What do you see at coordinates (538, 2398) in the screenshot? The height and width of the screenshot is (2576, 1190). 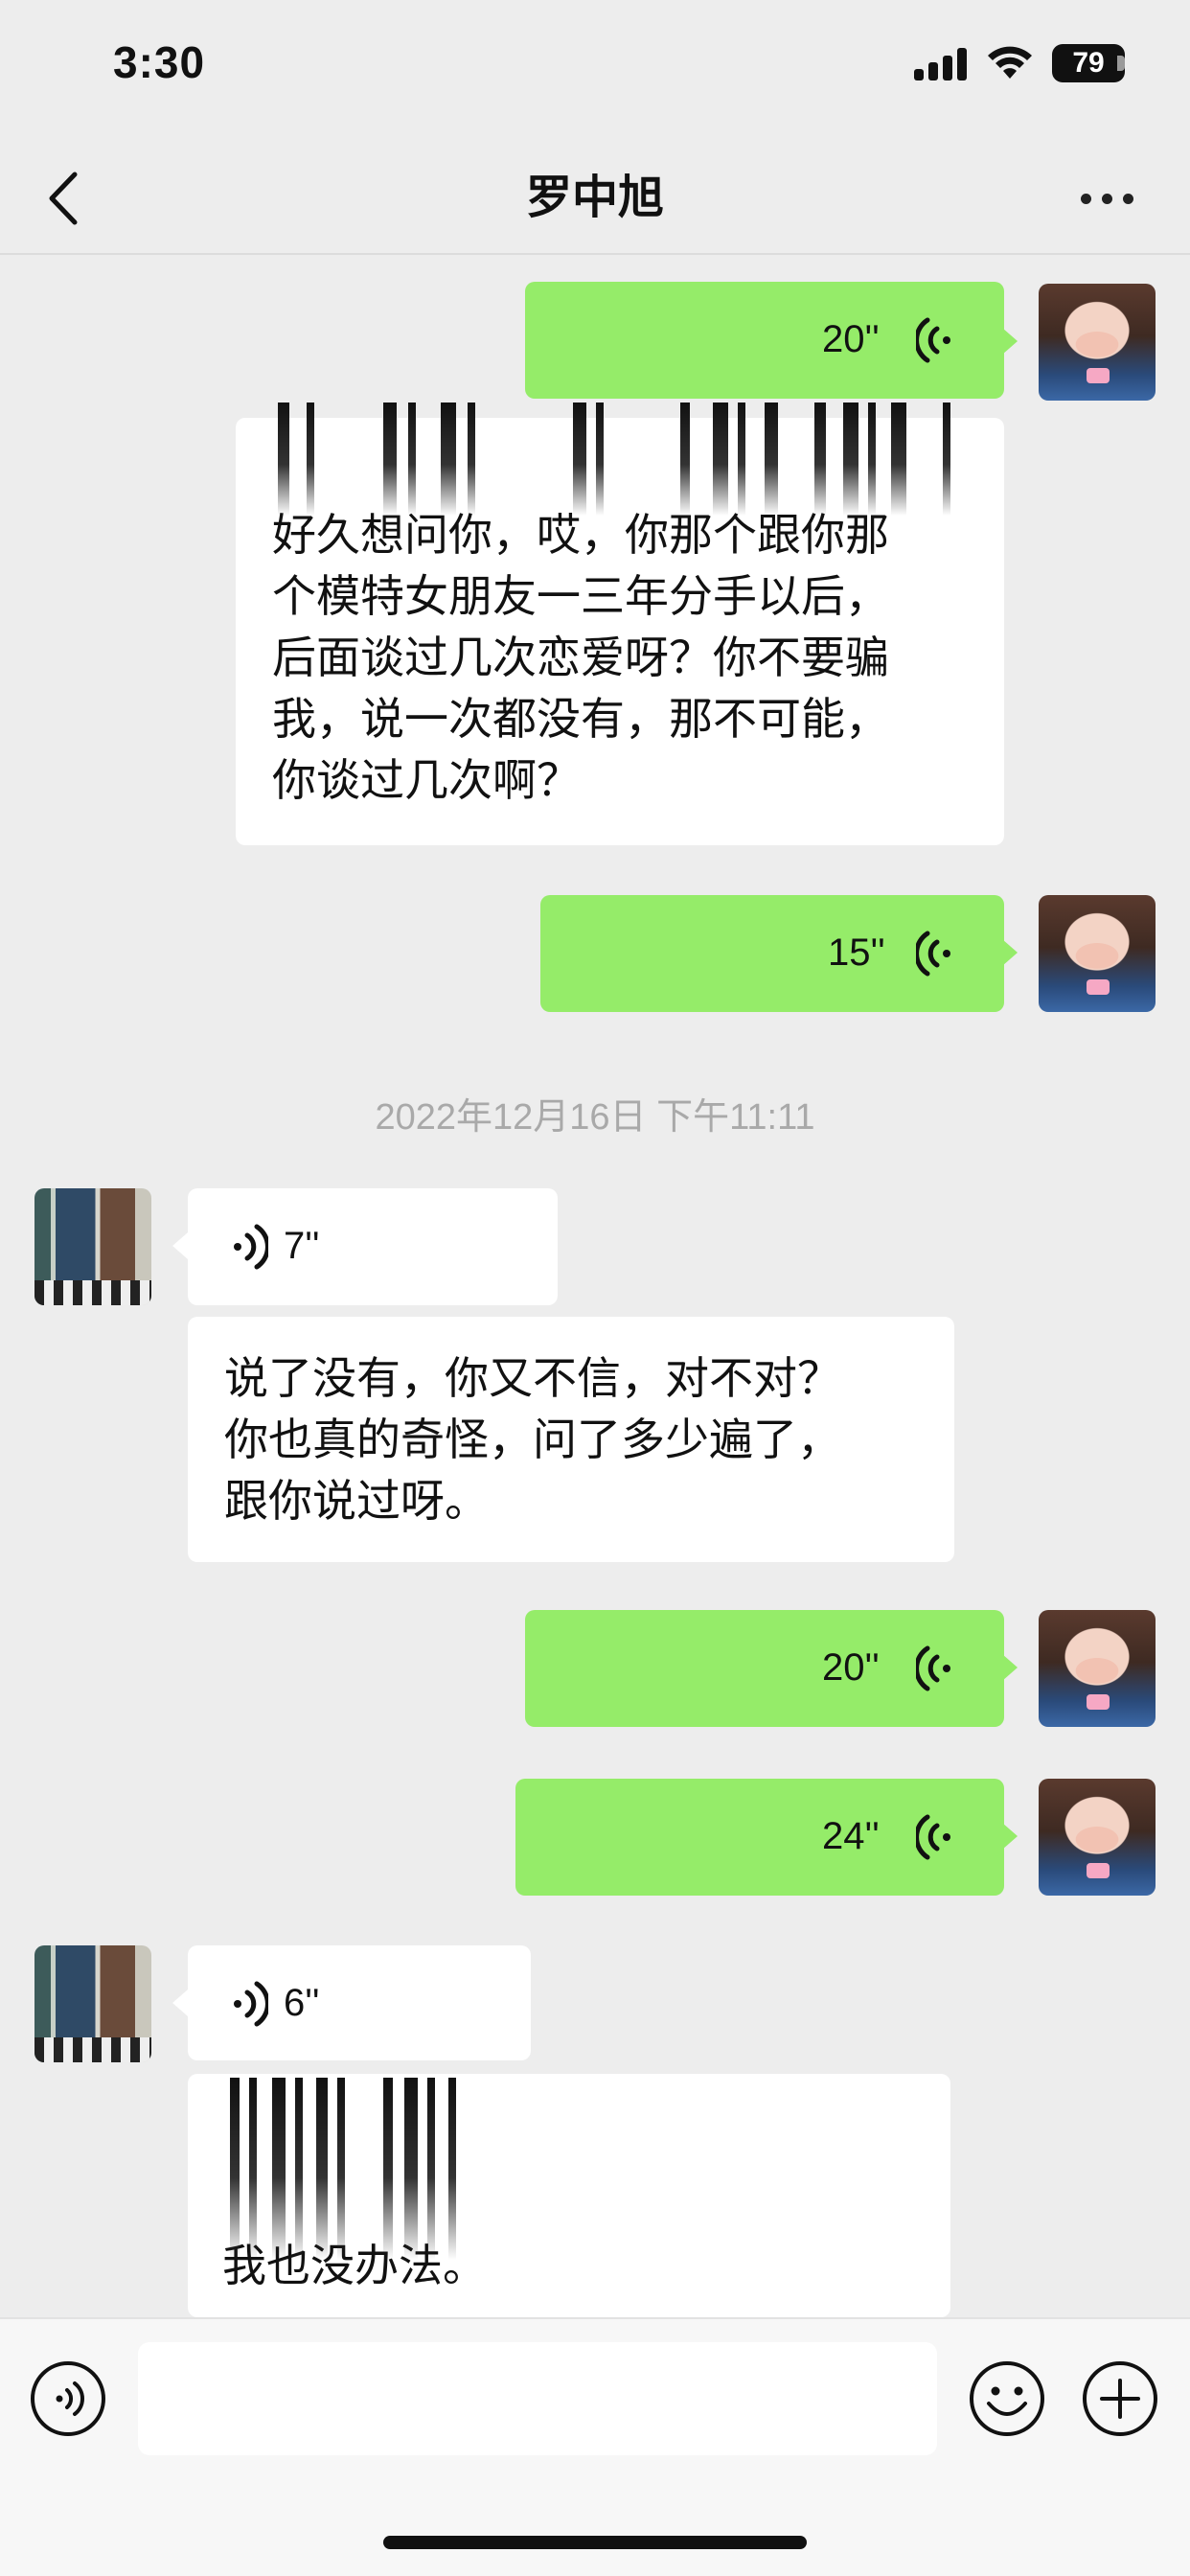 I see `message-input` at bounding box center [538, 2398].